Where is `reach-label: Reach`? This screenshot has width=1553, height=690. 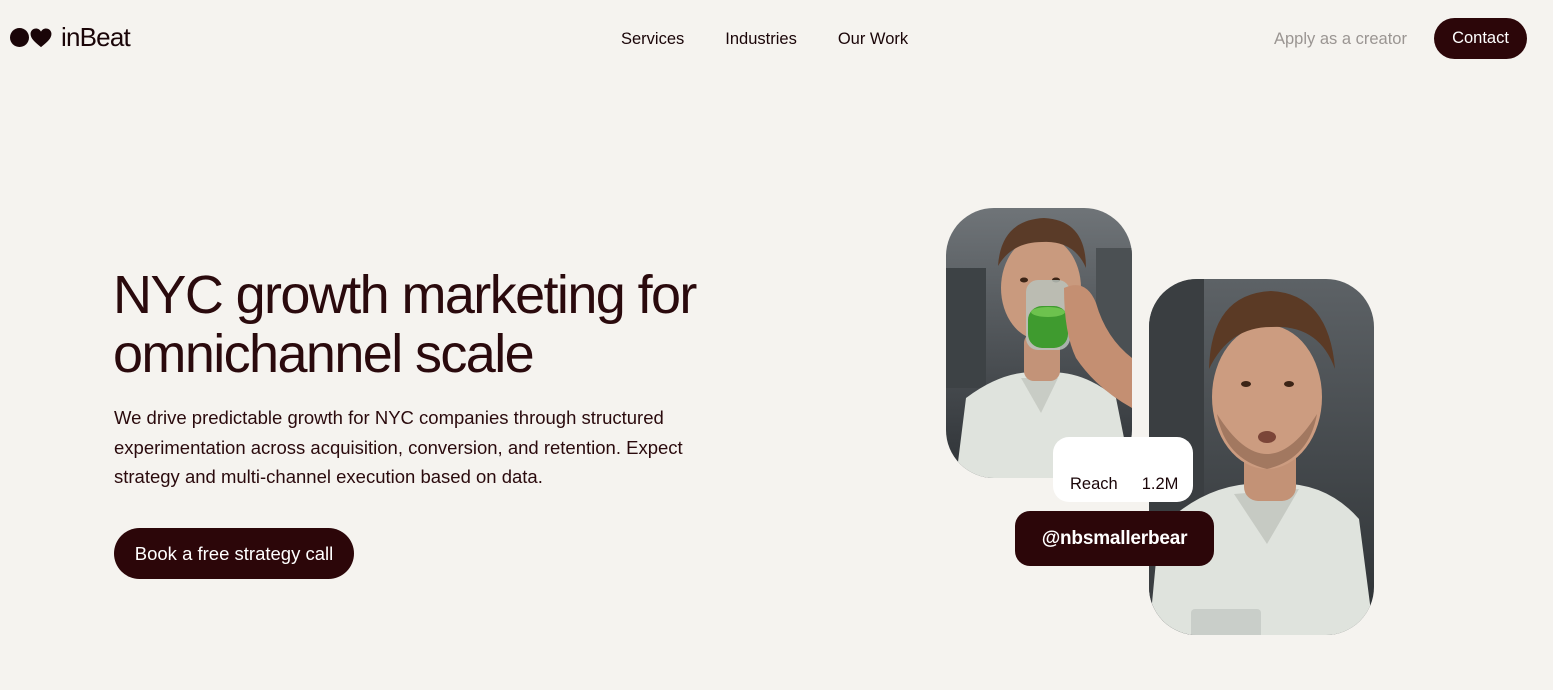 reach-label: Reach is located at coordinates (1094, 484).